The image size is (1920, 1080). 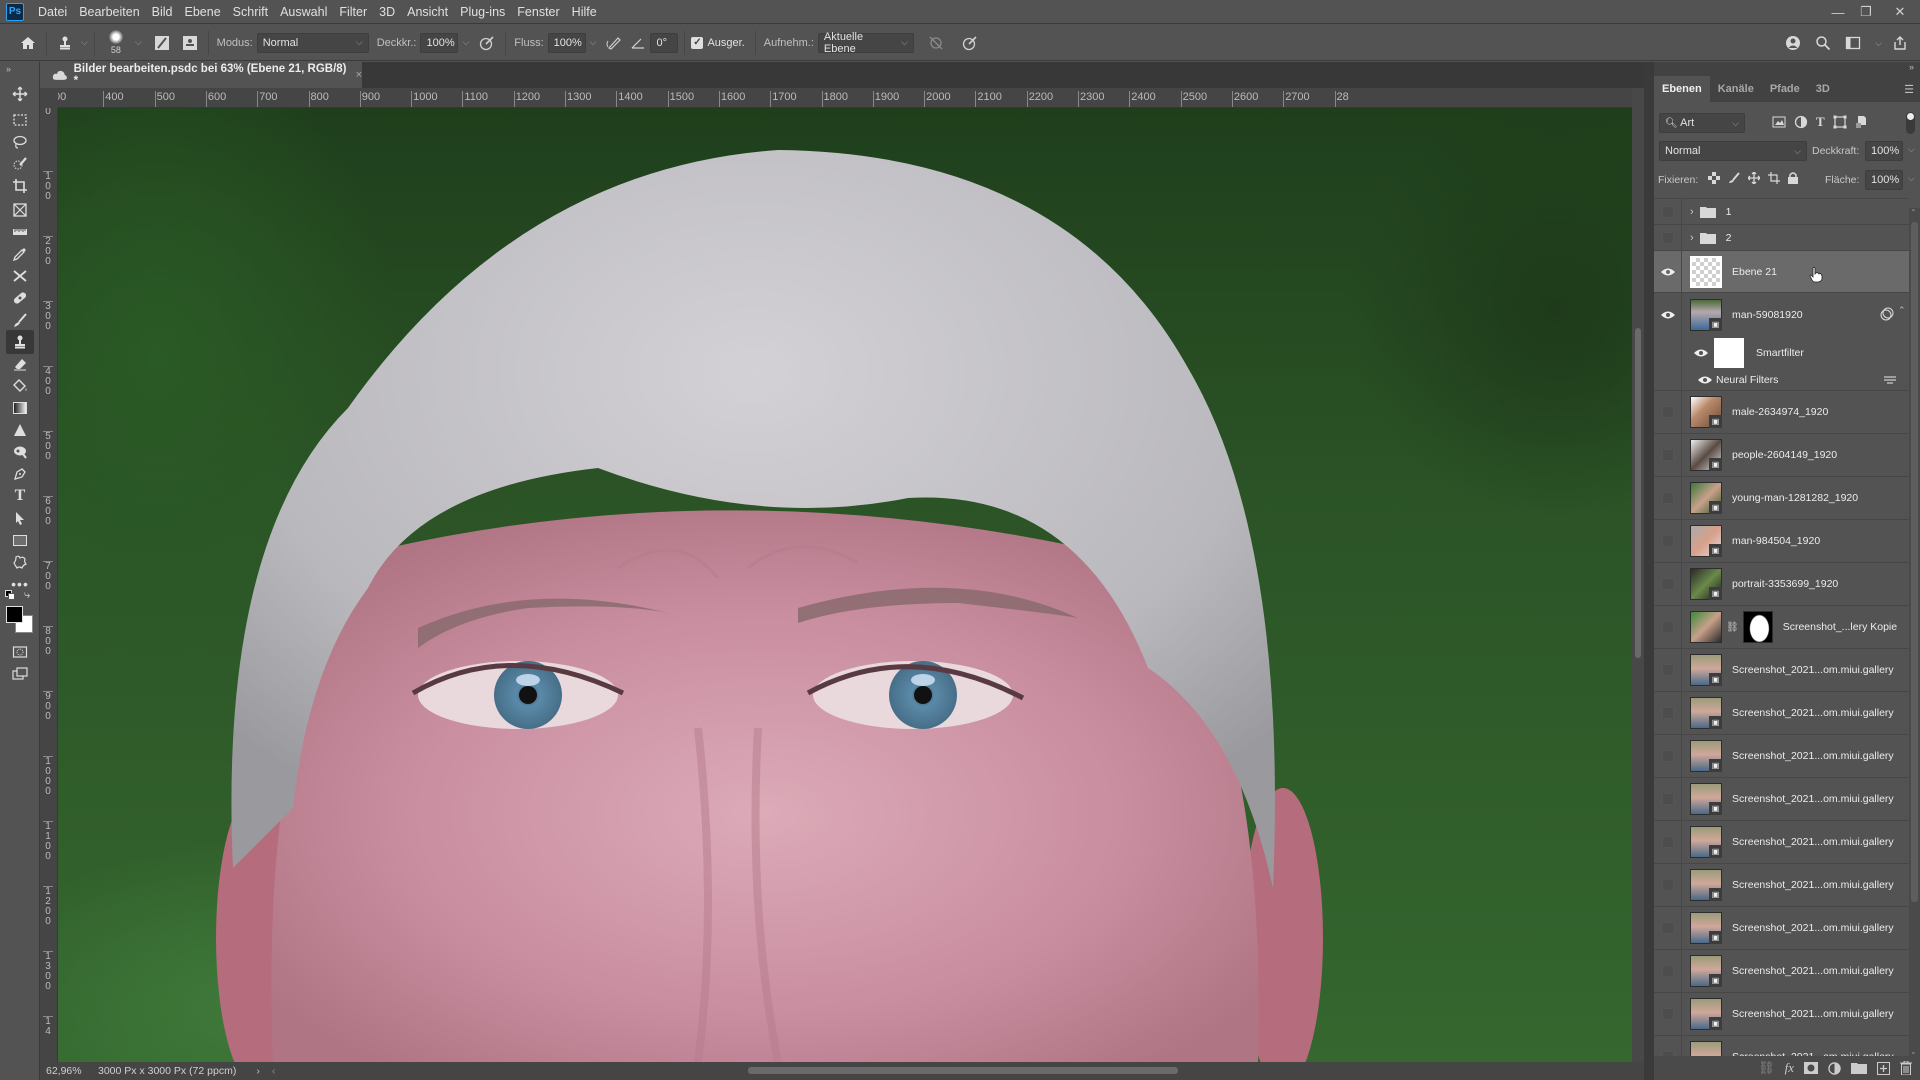 I want to click on layer-filter-select: 🔍︎ Art ⌵, so click(x=1702, y=123).